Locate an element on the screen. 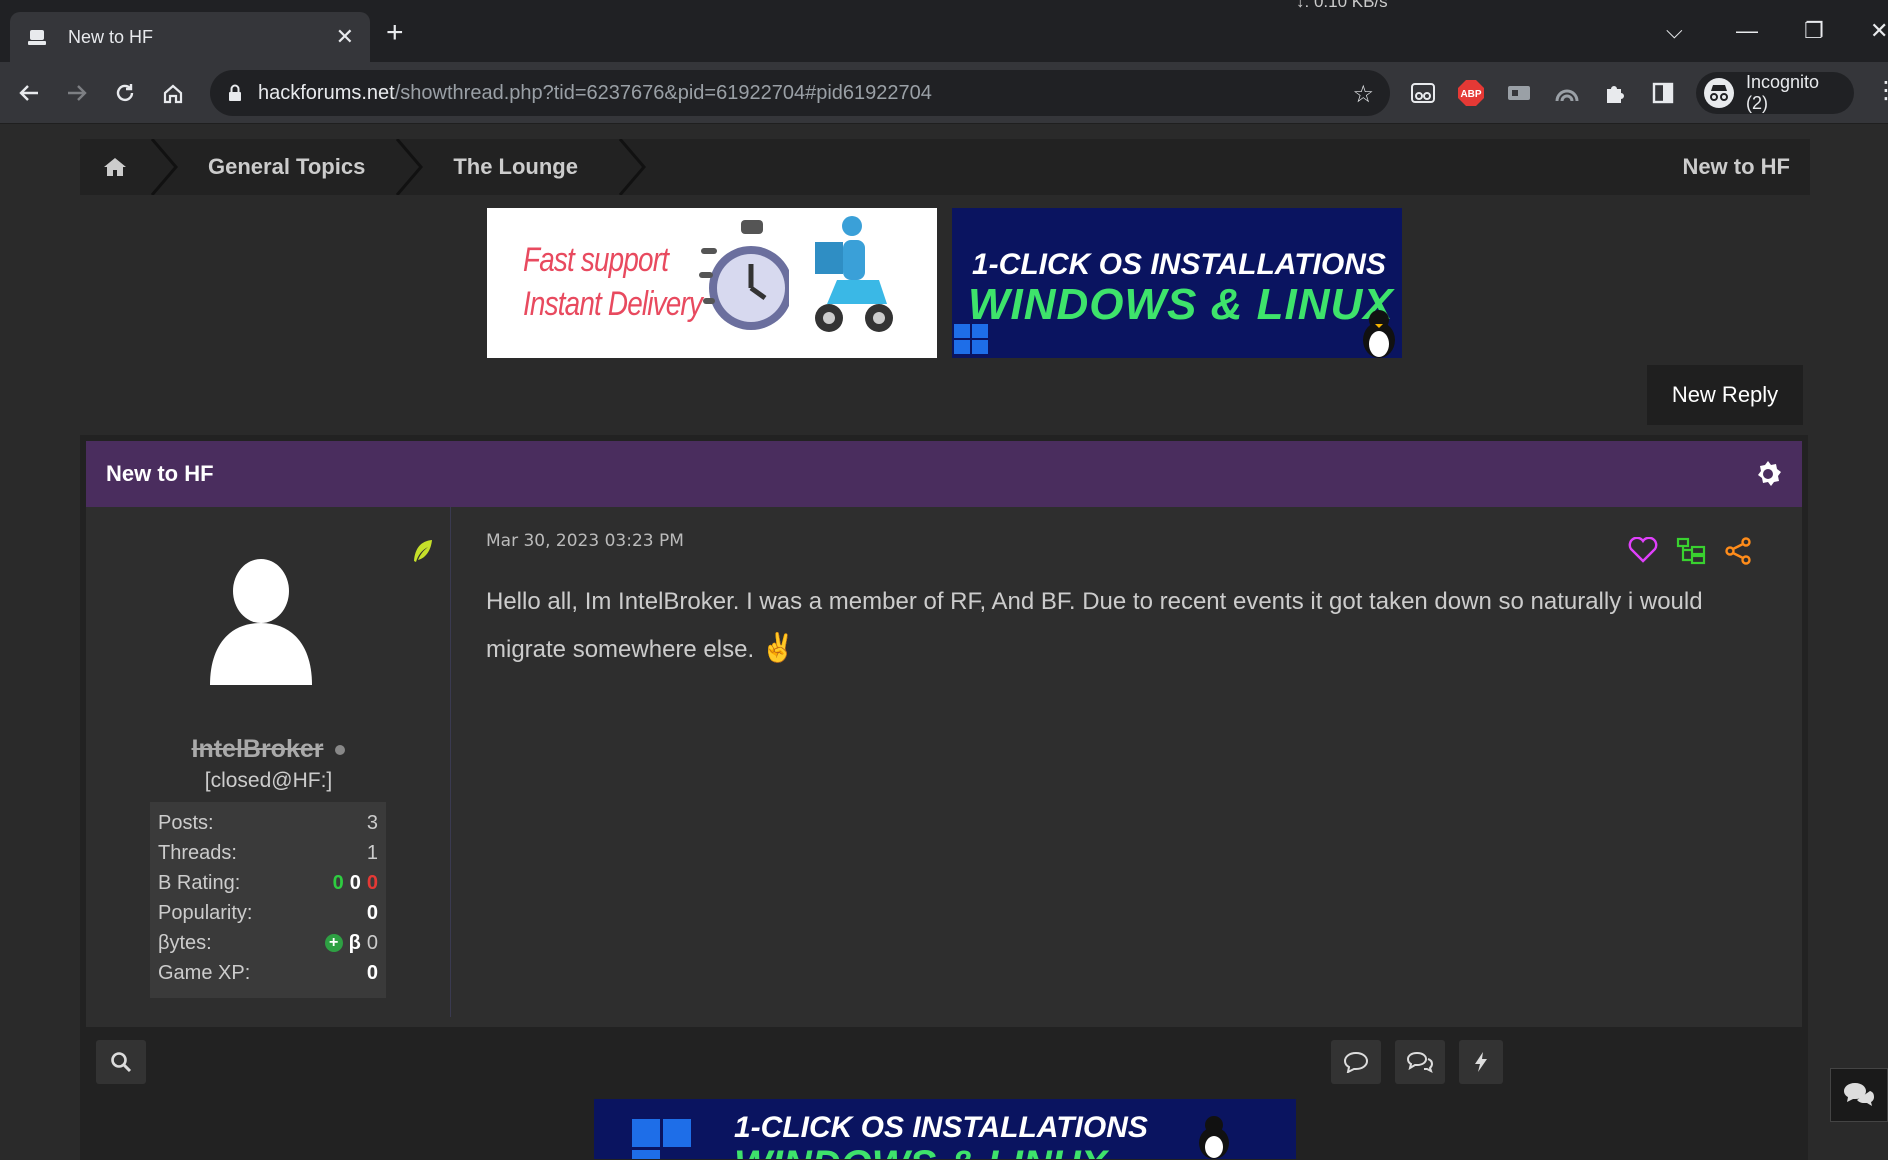 The image size is (1888, 1160). stat-brating-value: 000 is located at coordinates (355, 883).